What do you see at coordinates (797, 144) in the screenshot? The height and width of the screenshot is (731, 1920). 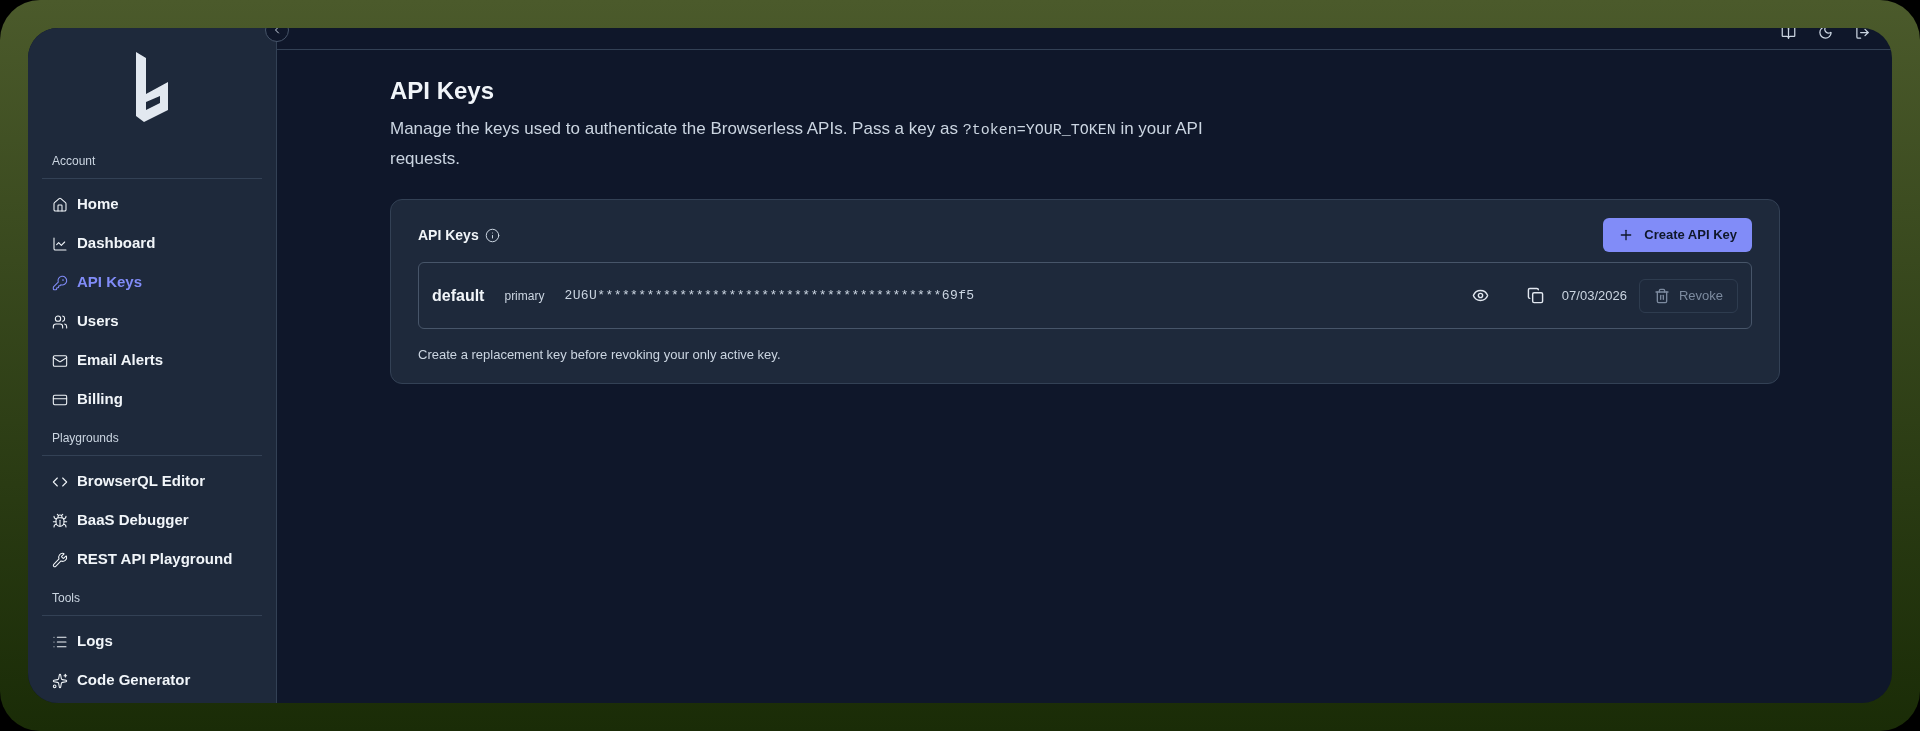 I see `page-description: Manage the keys used to authenticate the Browserless APIs. Pass a key as ?token=YOUR_TOKEN in your API requests.` at bounding box center [797, 144].